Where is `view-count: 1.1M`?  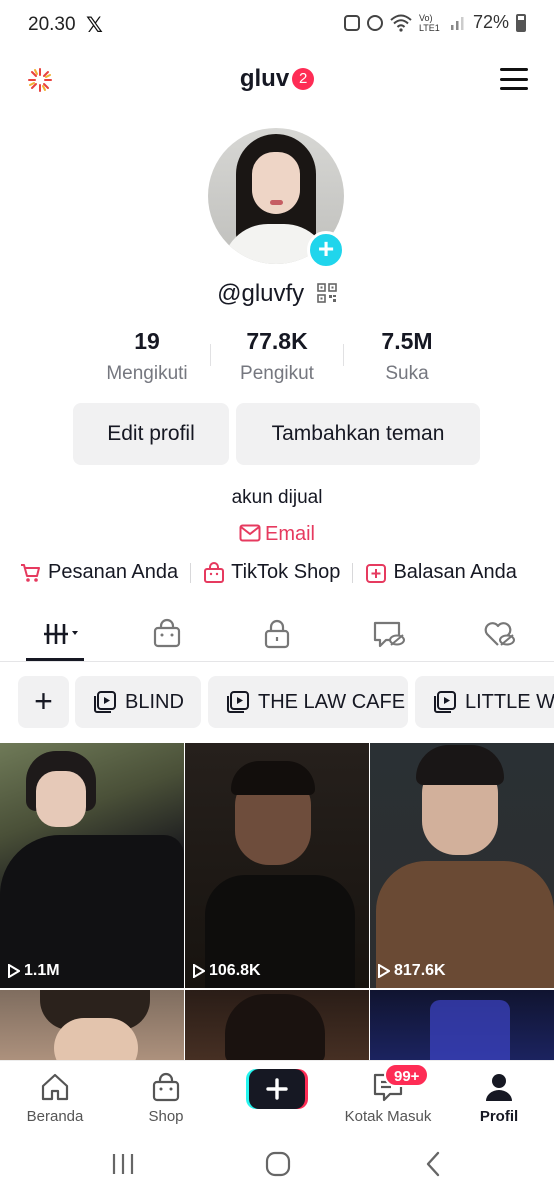
view-count: 1.1M is located at coordinates (34, 971).